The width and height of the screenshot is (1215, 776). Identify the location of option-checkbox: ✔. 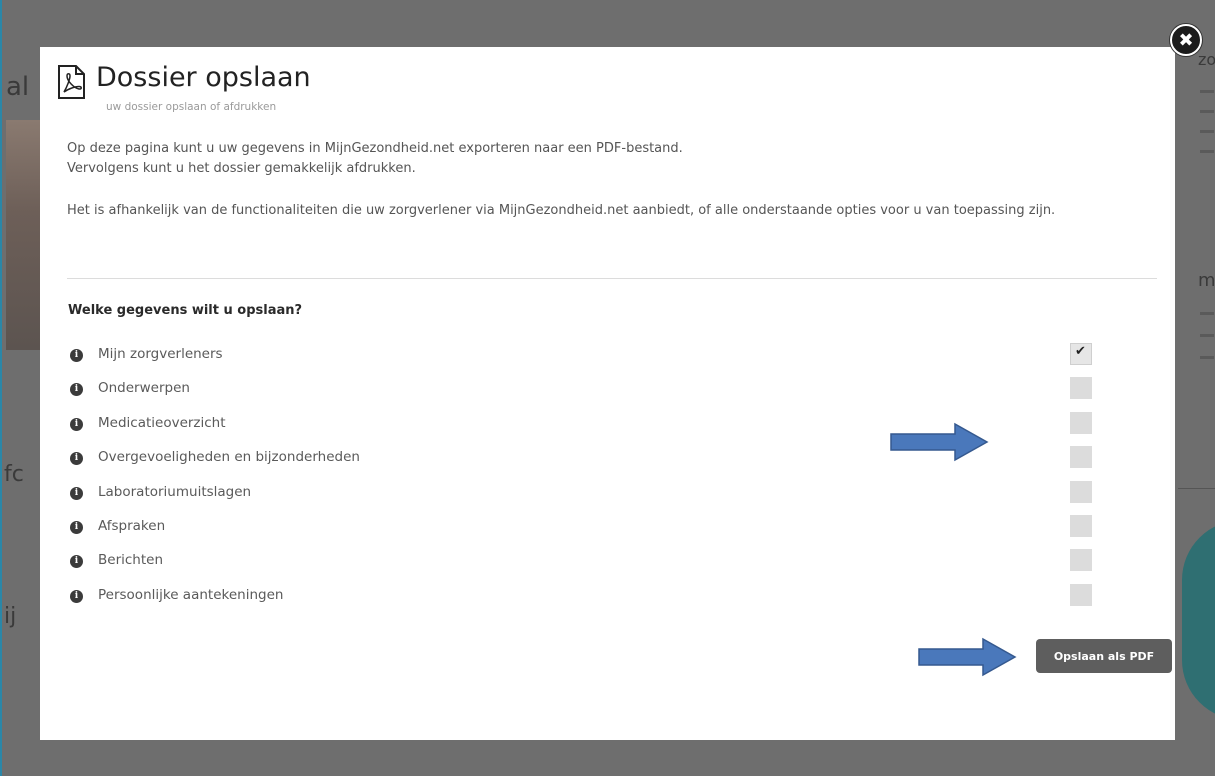
(1081, 354).